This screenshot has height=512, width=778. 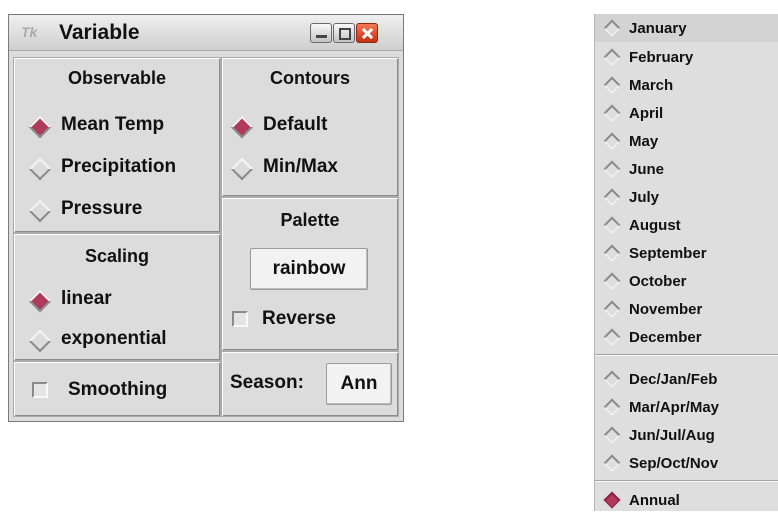 What do you see at coordinates (672, 435) in the screenshot?
I see `menu-item-label: Jun/Jul/Aug` at bounding box center [672, 435].